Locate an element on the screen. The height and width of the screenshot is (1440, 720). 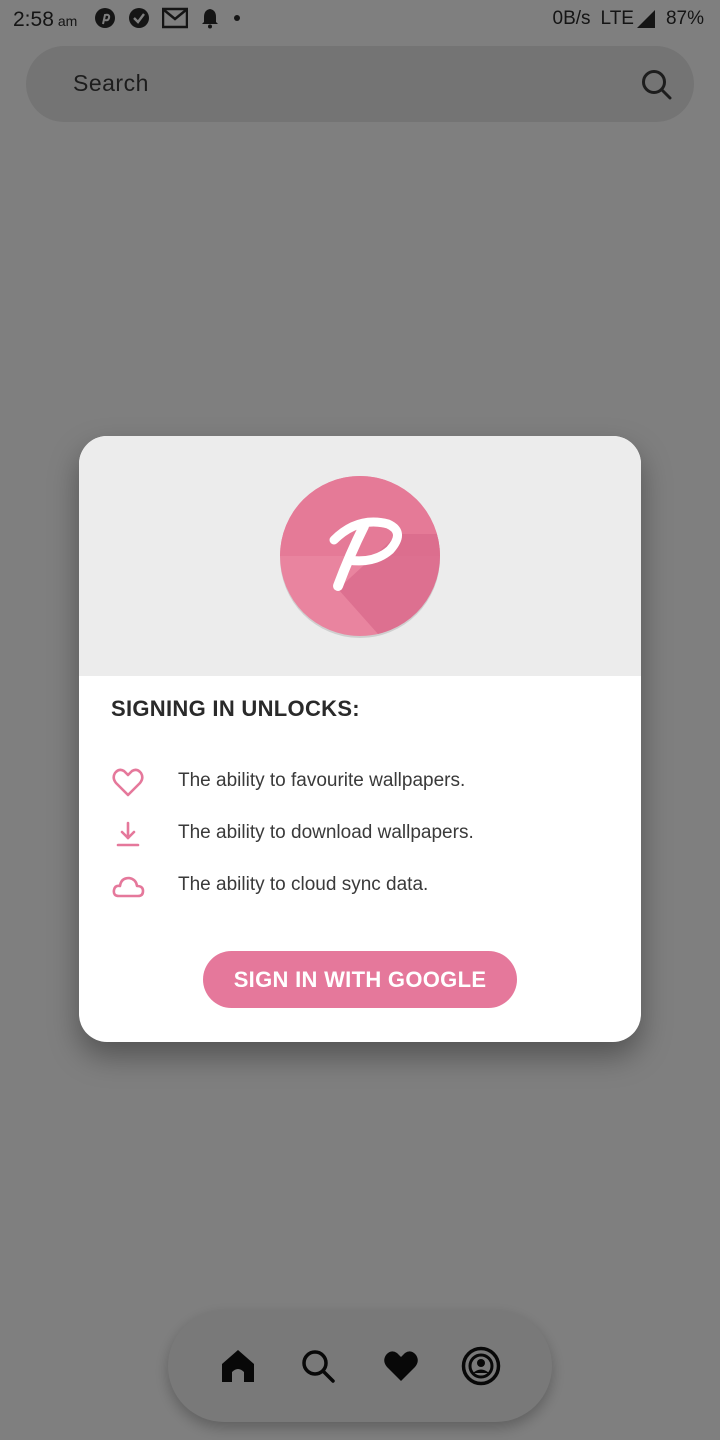
app-logo is located at coordinates (360, 557).